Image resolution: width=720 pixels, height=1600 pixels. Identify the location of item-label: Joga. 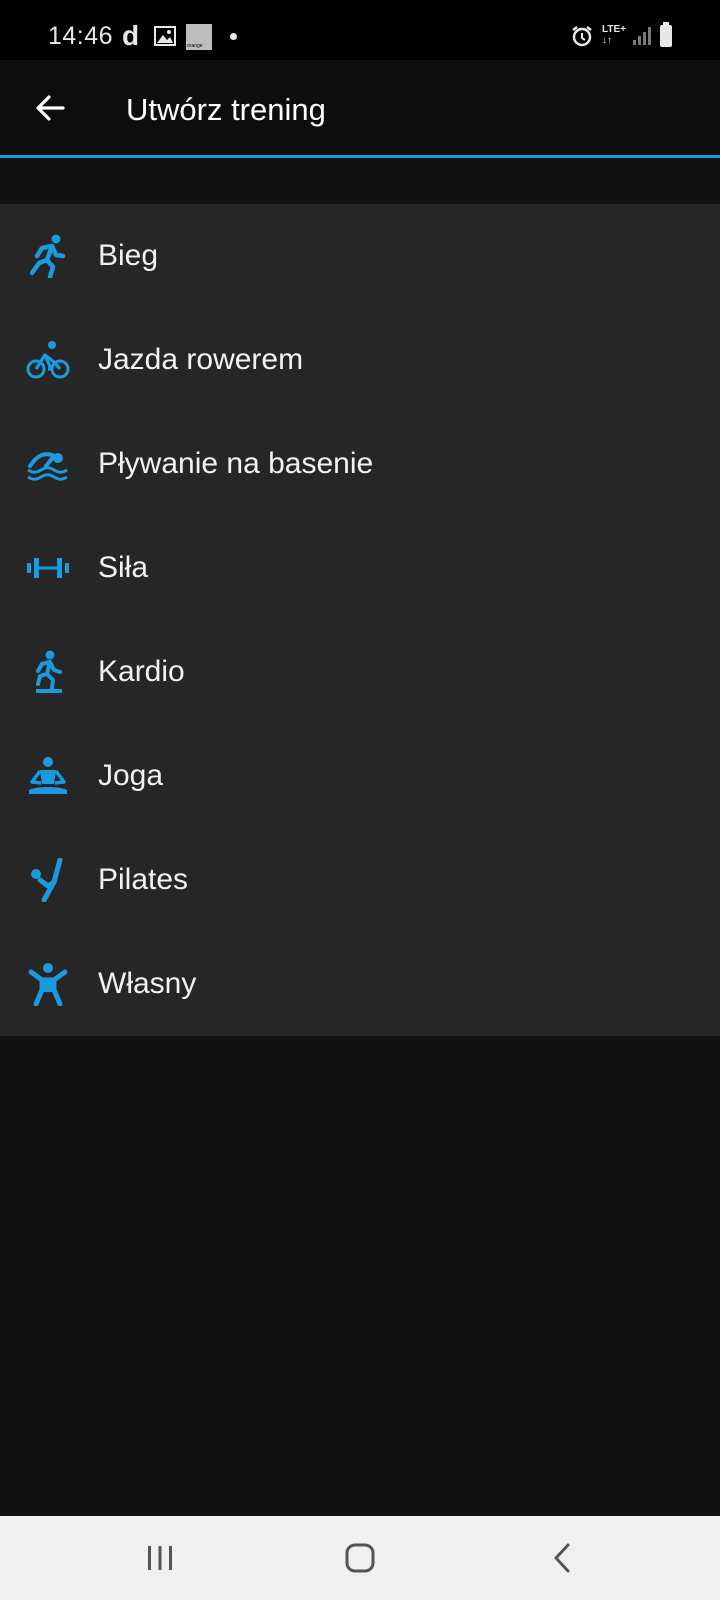
(131, 775).